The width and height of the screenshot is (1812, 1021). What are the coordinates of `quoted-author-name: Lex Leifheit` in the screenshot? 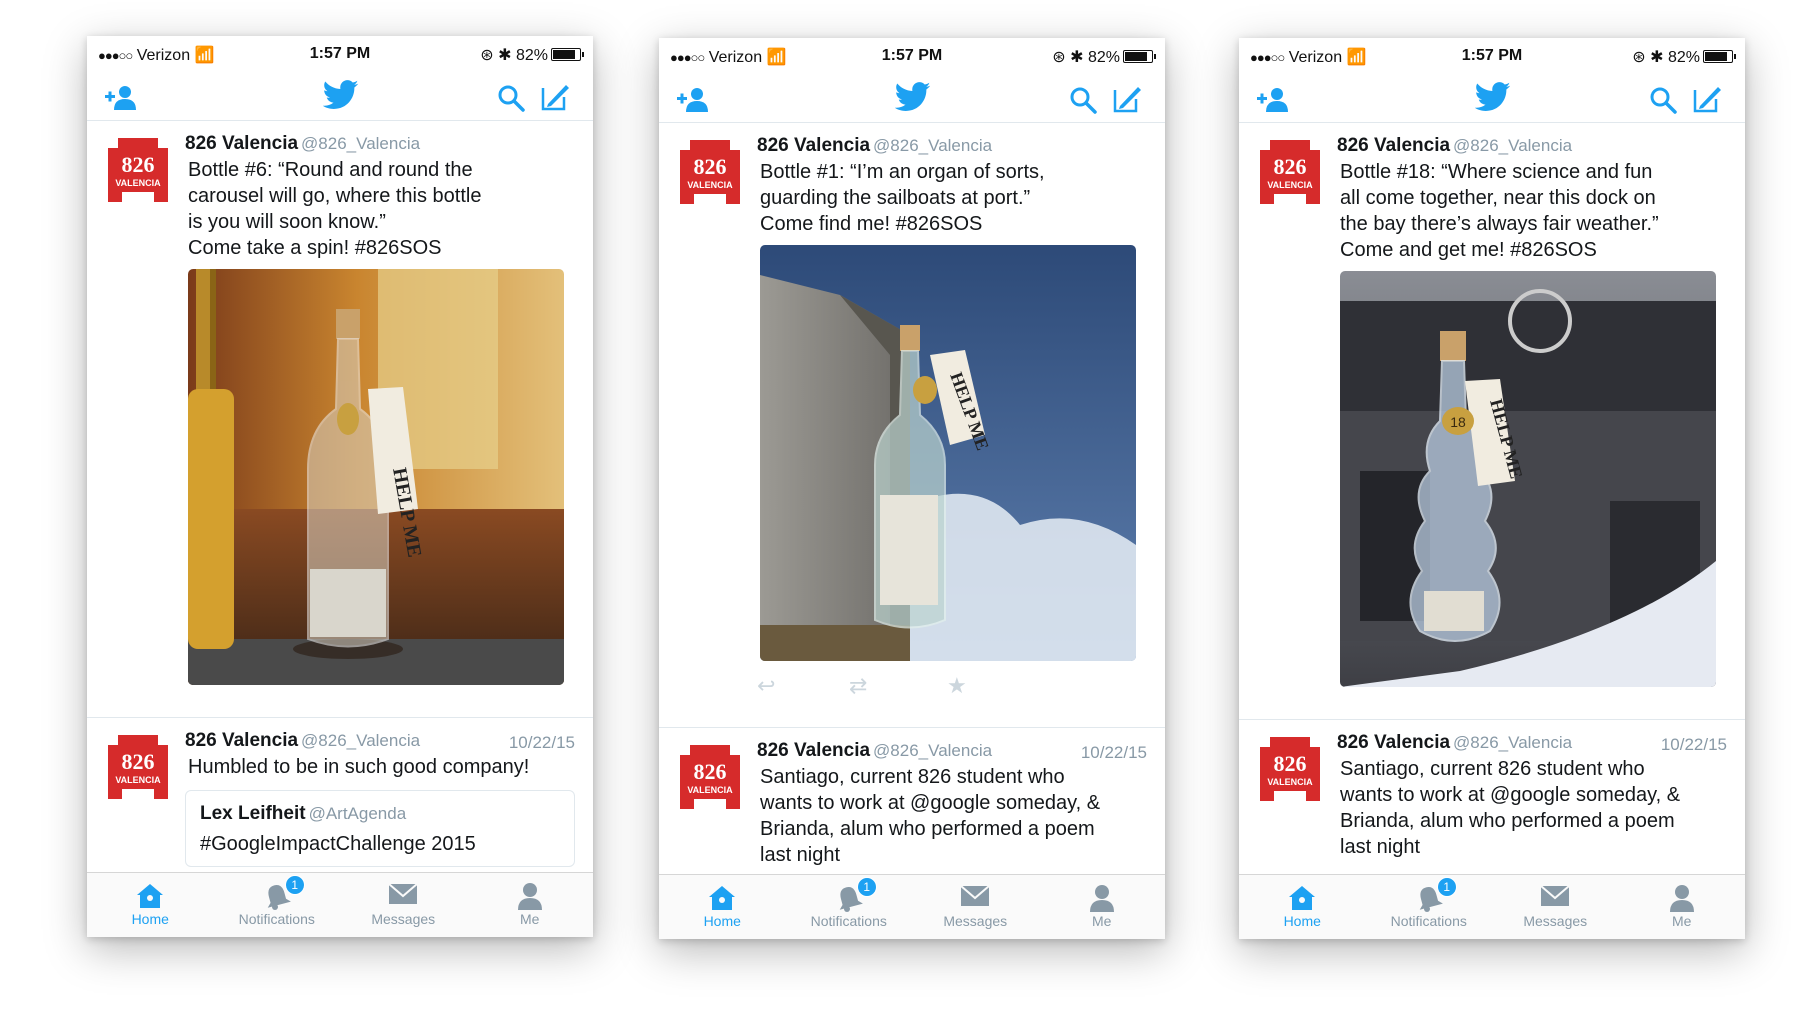 It's located at (253, 813).